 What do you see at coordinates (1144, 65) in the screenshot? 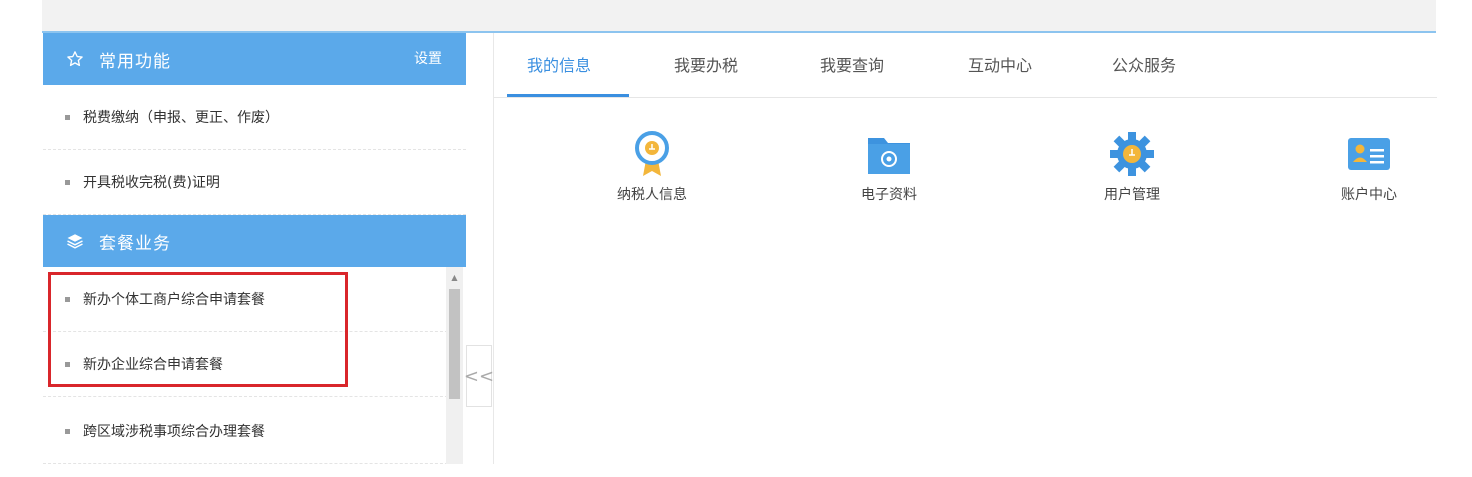
I see `tab-public-service: 公众服务` at bounding box center [1144, 65].